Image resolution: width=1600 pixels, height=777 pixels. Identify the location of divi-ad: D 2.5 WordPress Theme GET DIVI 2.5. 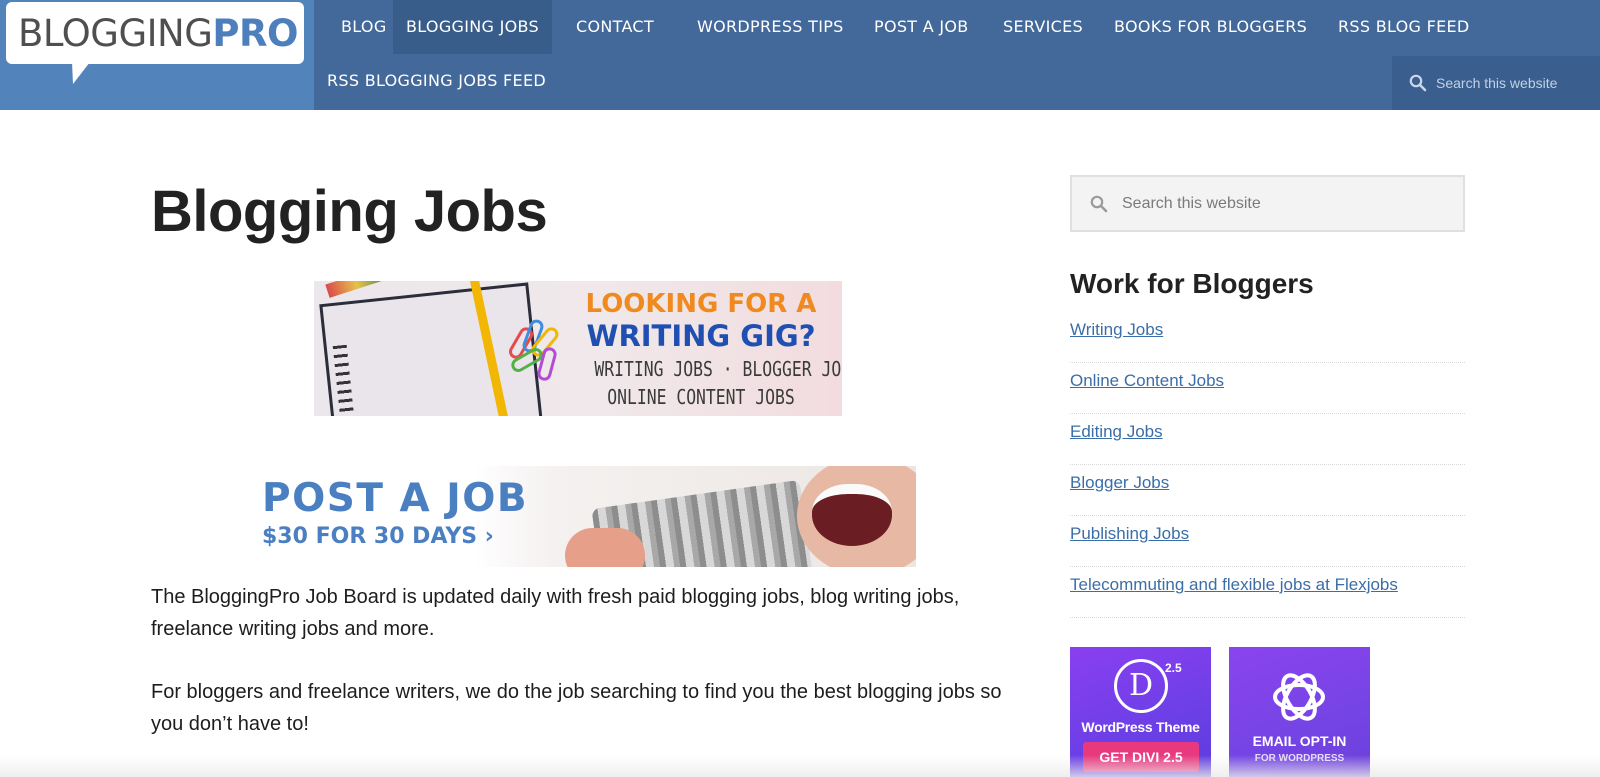
(1140, 712).